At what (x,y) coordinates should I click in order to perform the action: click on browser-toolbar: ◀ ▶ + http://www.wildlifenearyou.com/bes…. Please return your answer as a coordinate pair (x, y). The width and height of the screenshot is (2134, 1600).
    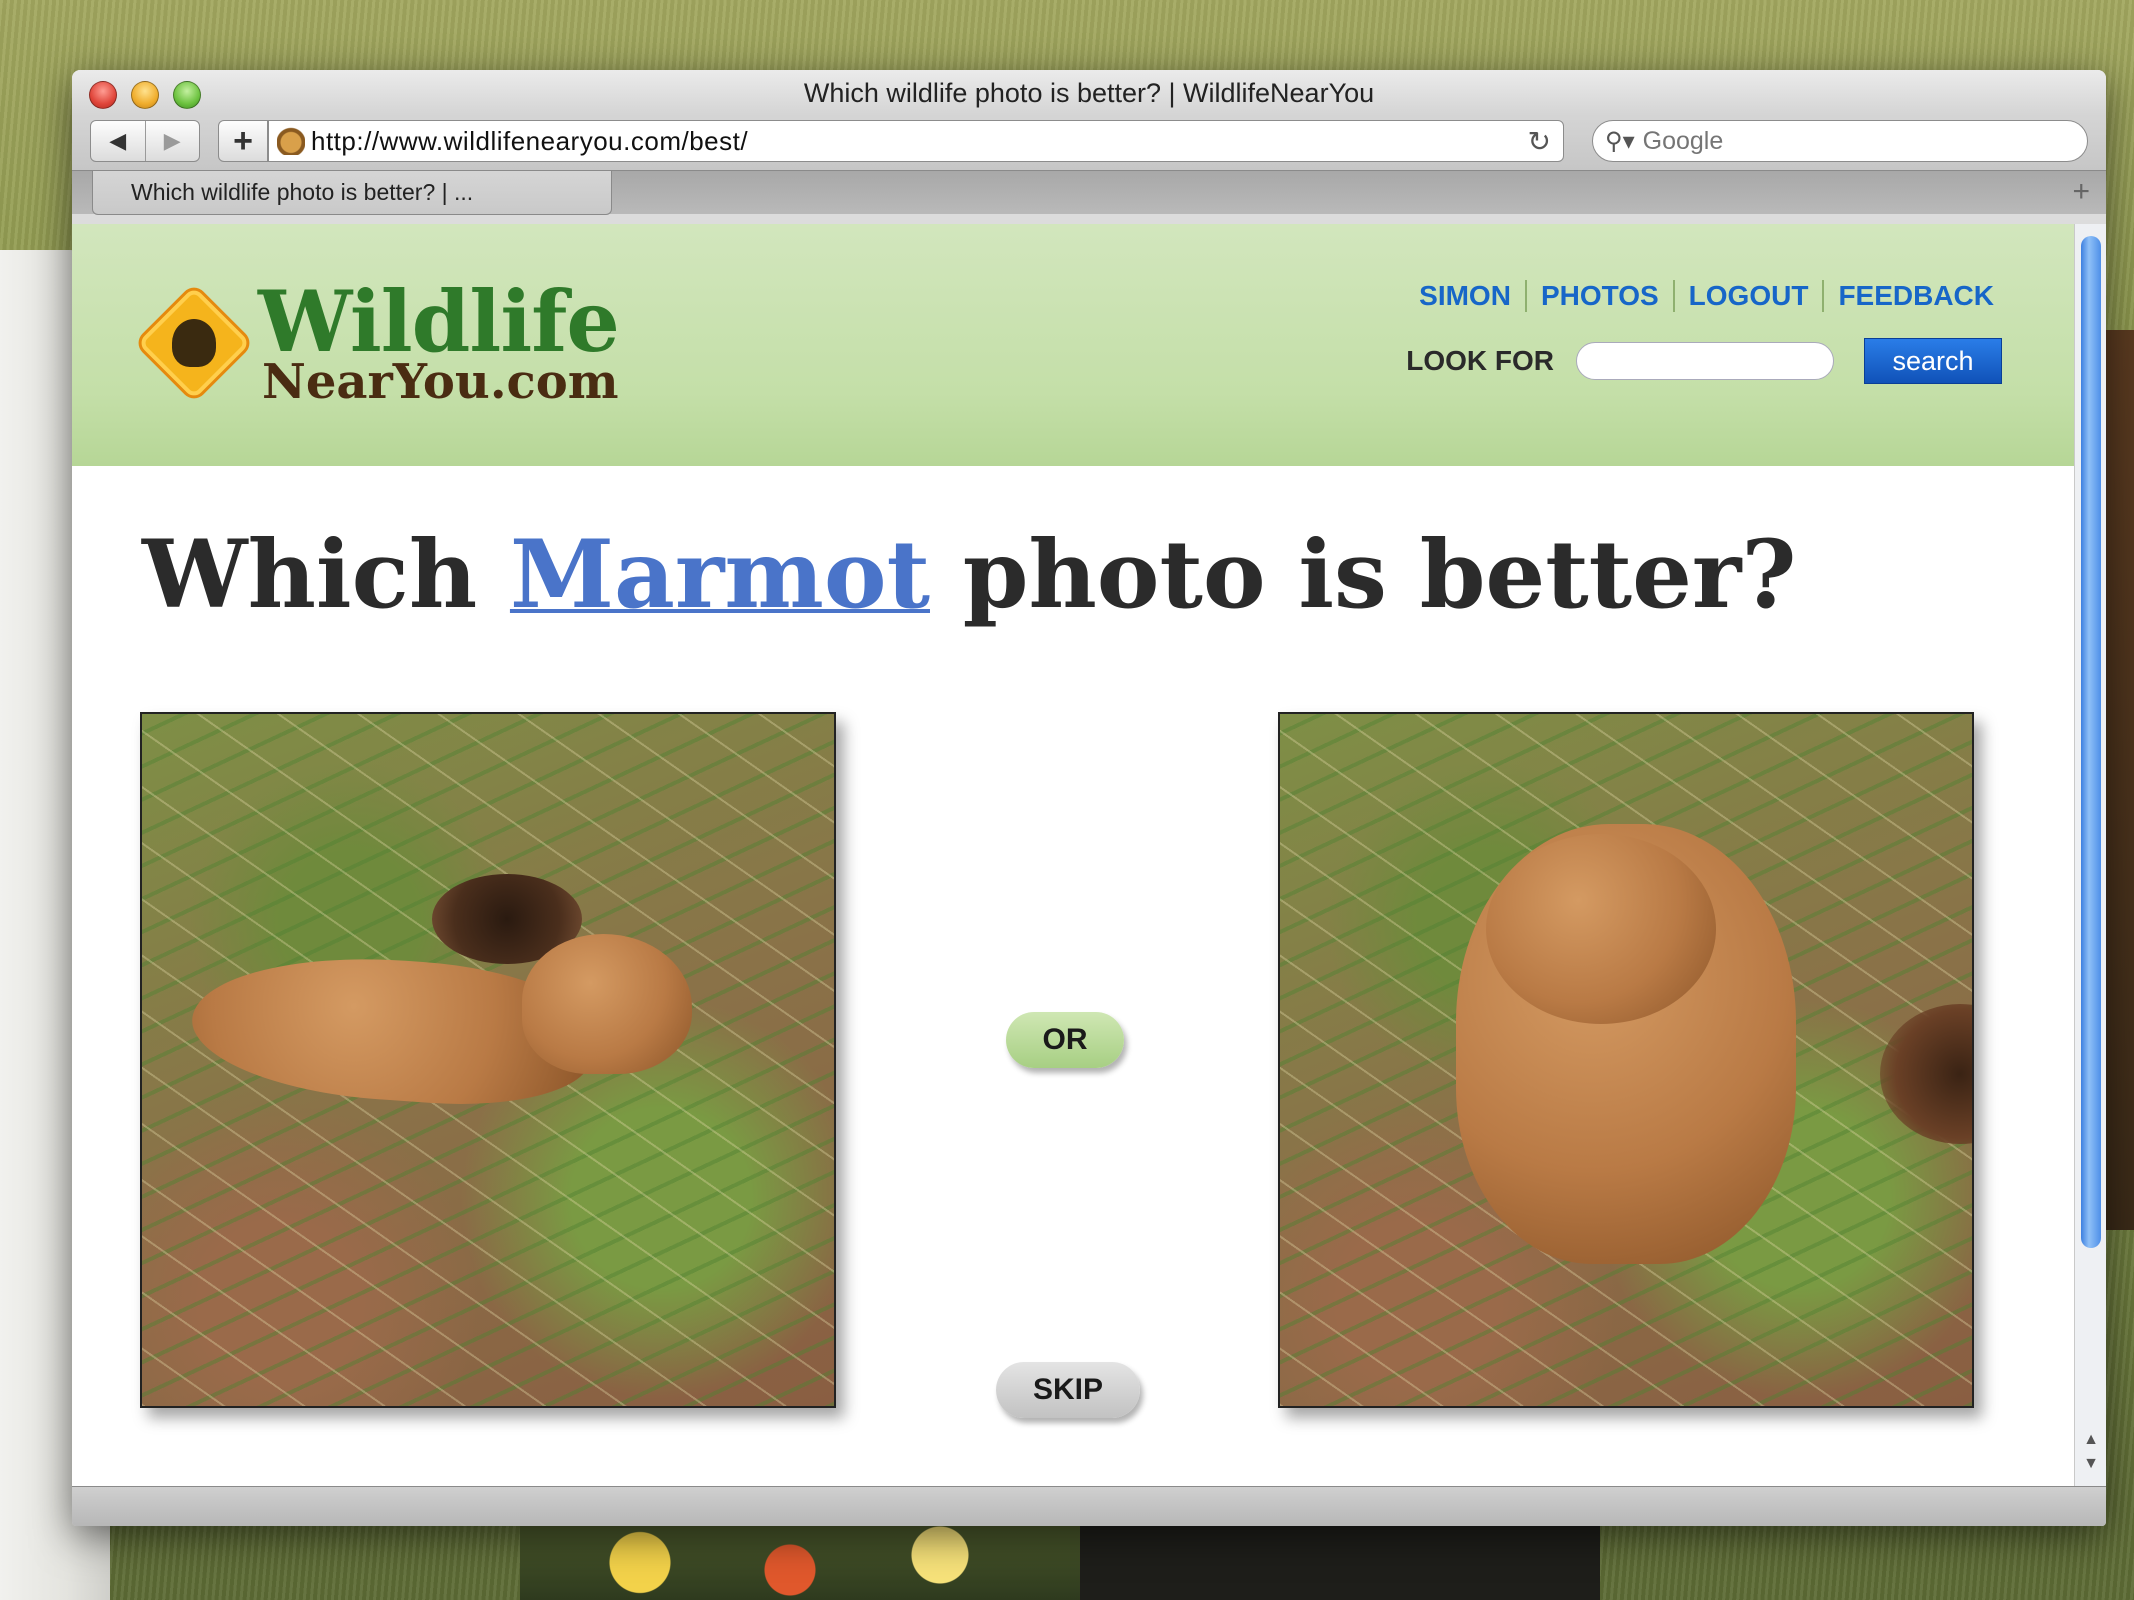
    Looking at the image, I should click on (1089, 142).